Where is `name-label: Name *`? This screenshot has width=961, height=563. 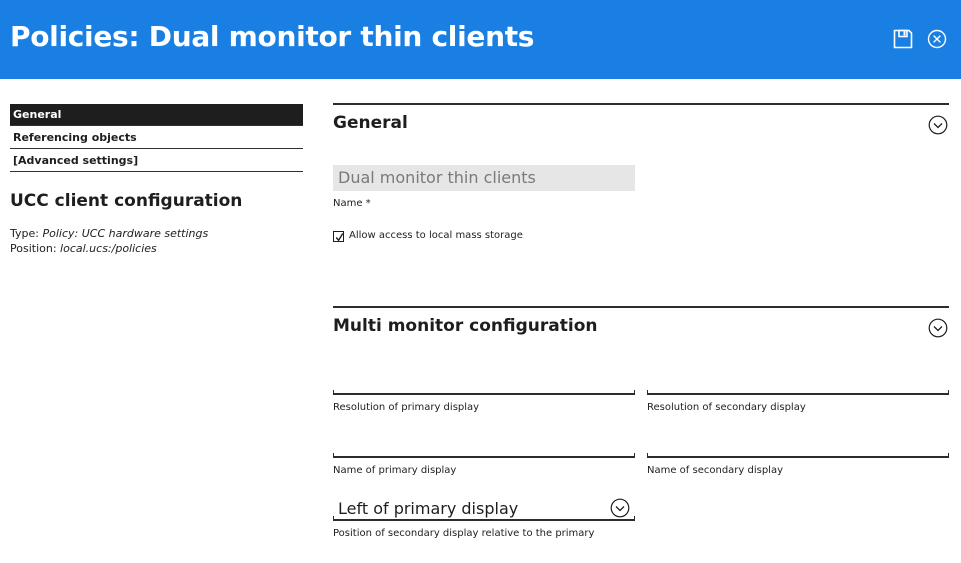
name-label: Name * is located at coordinates (352, 203).